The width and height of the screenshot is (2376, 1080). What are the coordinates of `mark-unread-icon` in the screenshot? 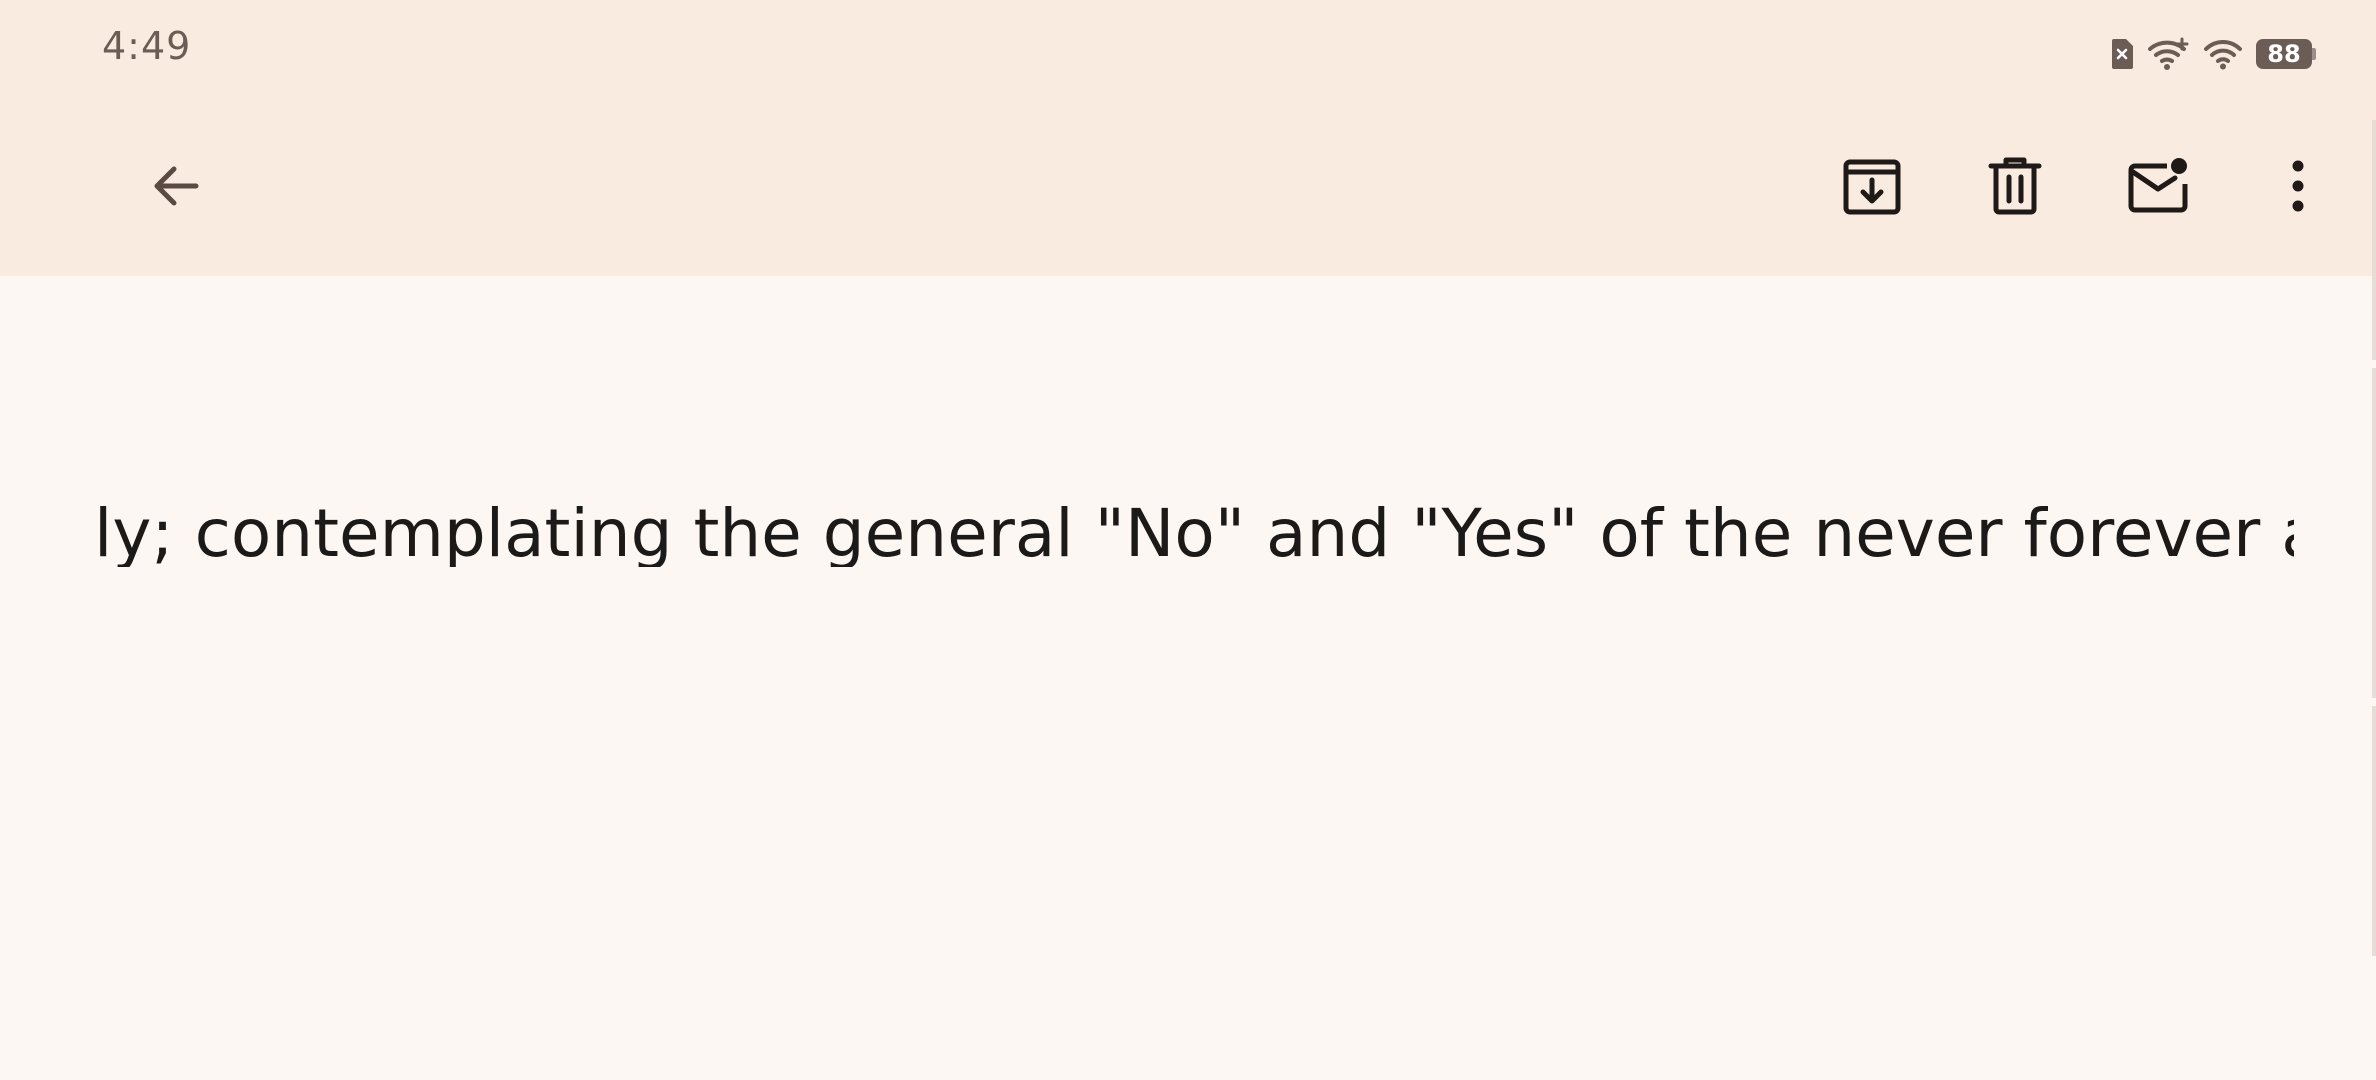 It's located at (2159, 188).